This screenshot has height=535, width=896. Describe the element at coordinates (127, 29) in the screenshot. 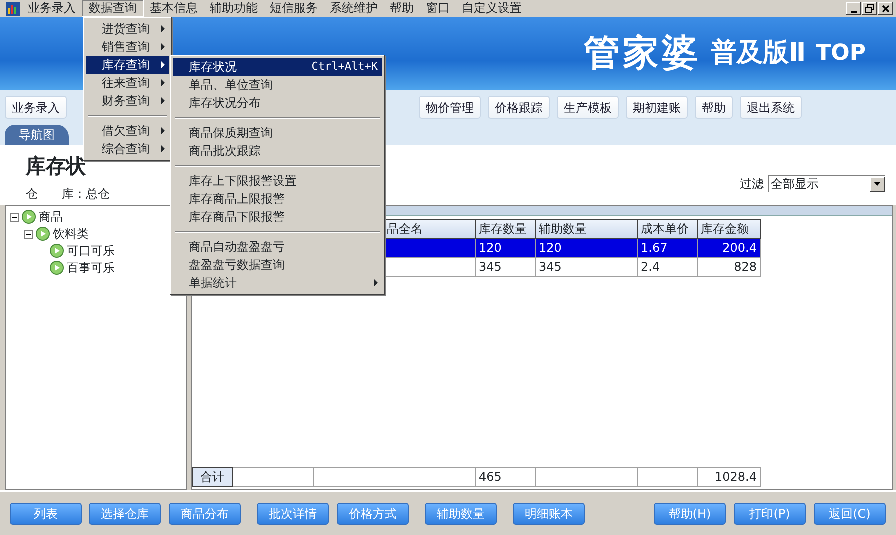

I see `menu-item: 进货查询` at that location.